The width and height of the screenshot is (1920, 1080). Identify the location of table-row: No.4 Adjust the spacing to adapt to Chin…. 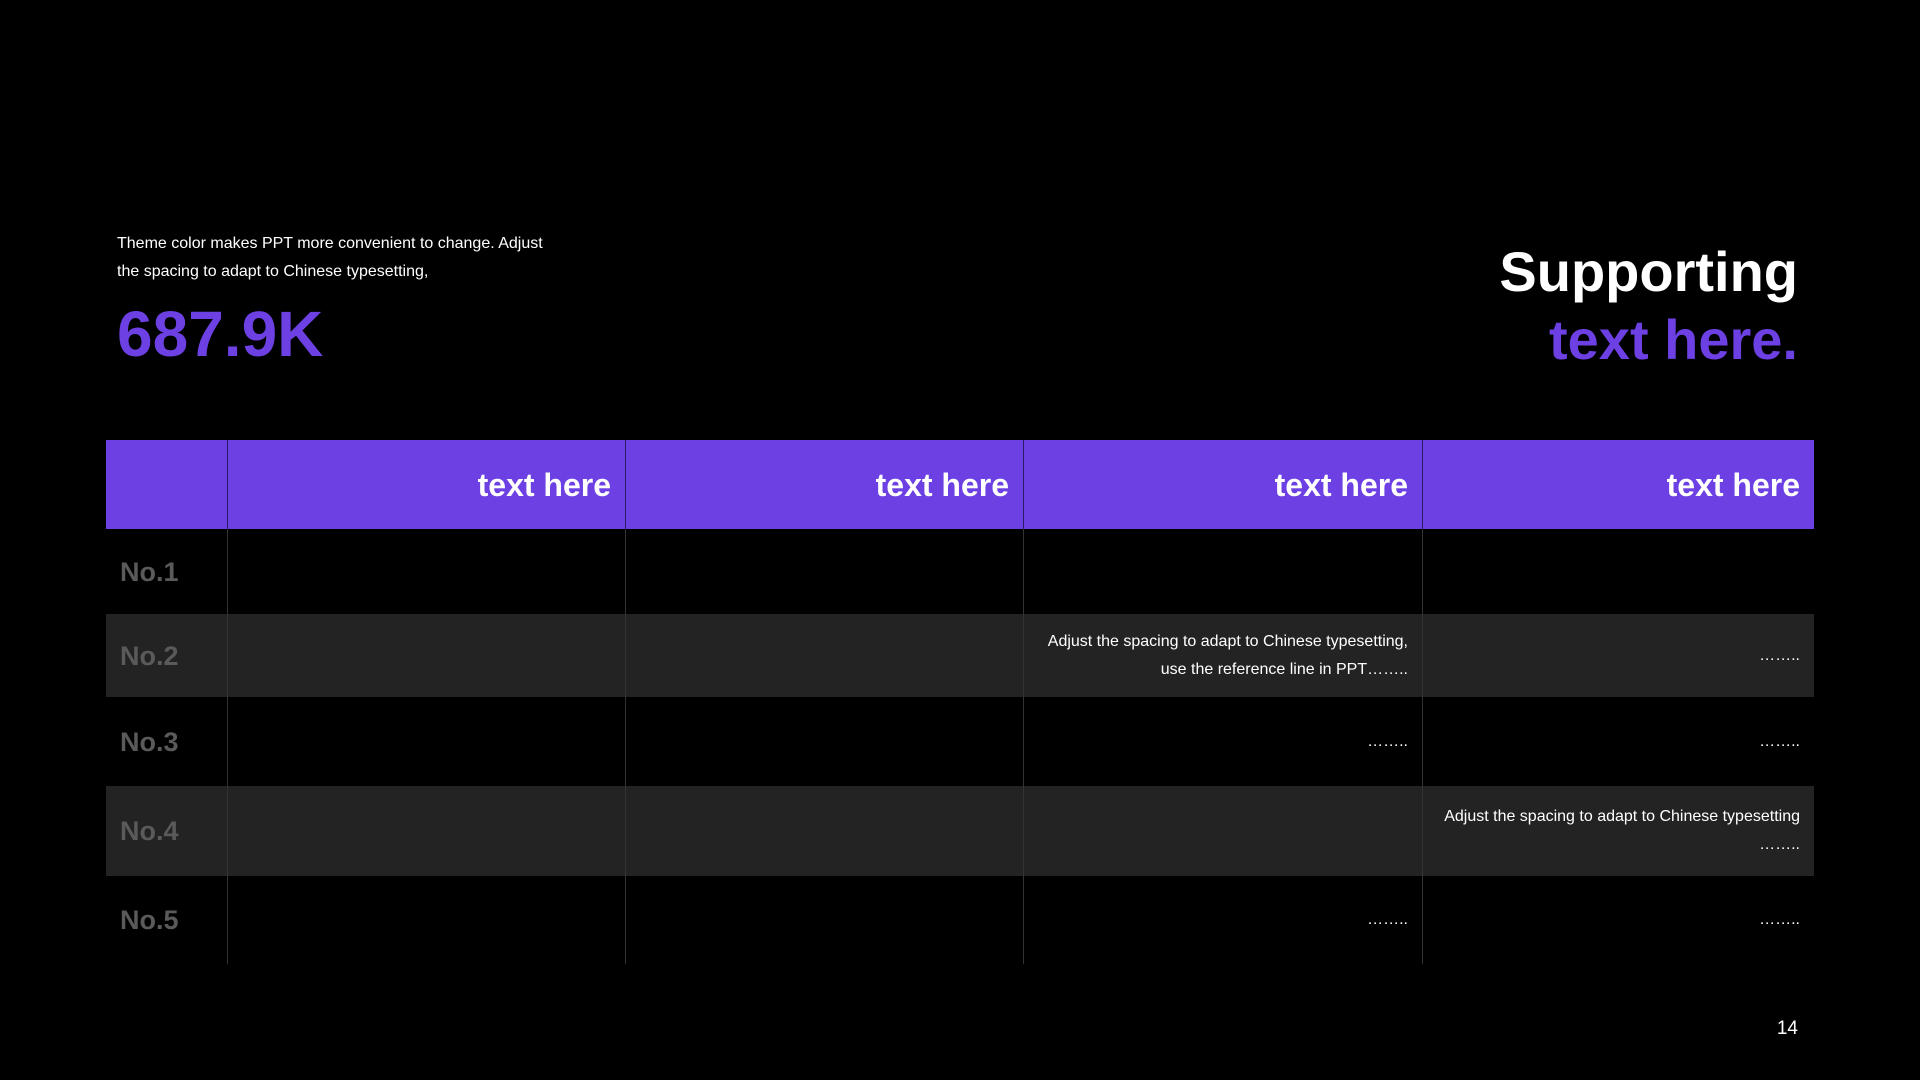
(960, 831).